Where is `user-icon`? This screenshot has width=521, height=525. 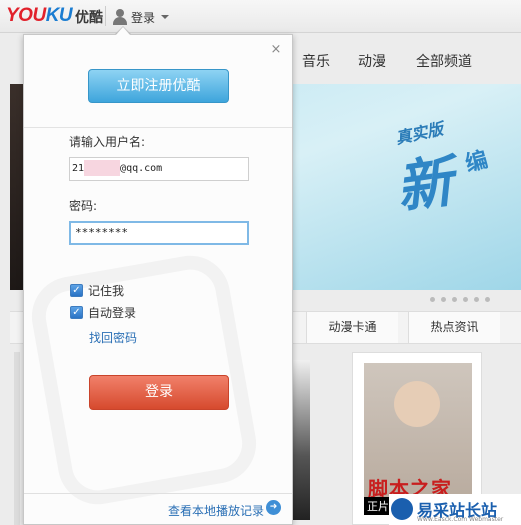
user-icon is located at coordinates (120, 17).